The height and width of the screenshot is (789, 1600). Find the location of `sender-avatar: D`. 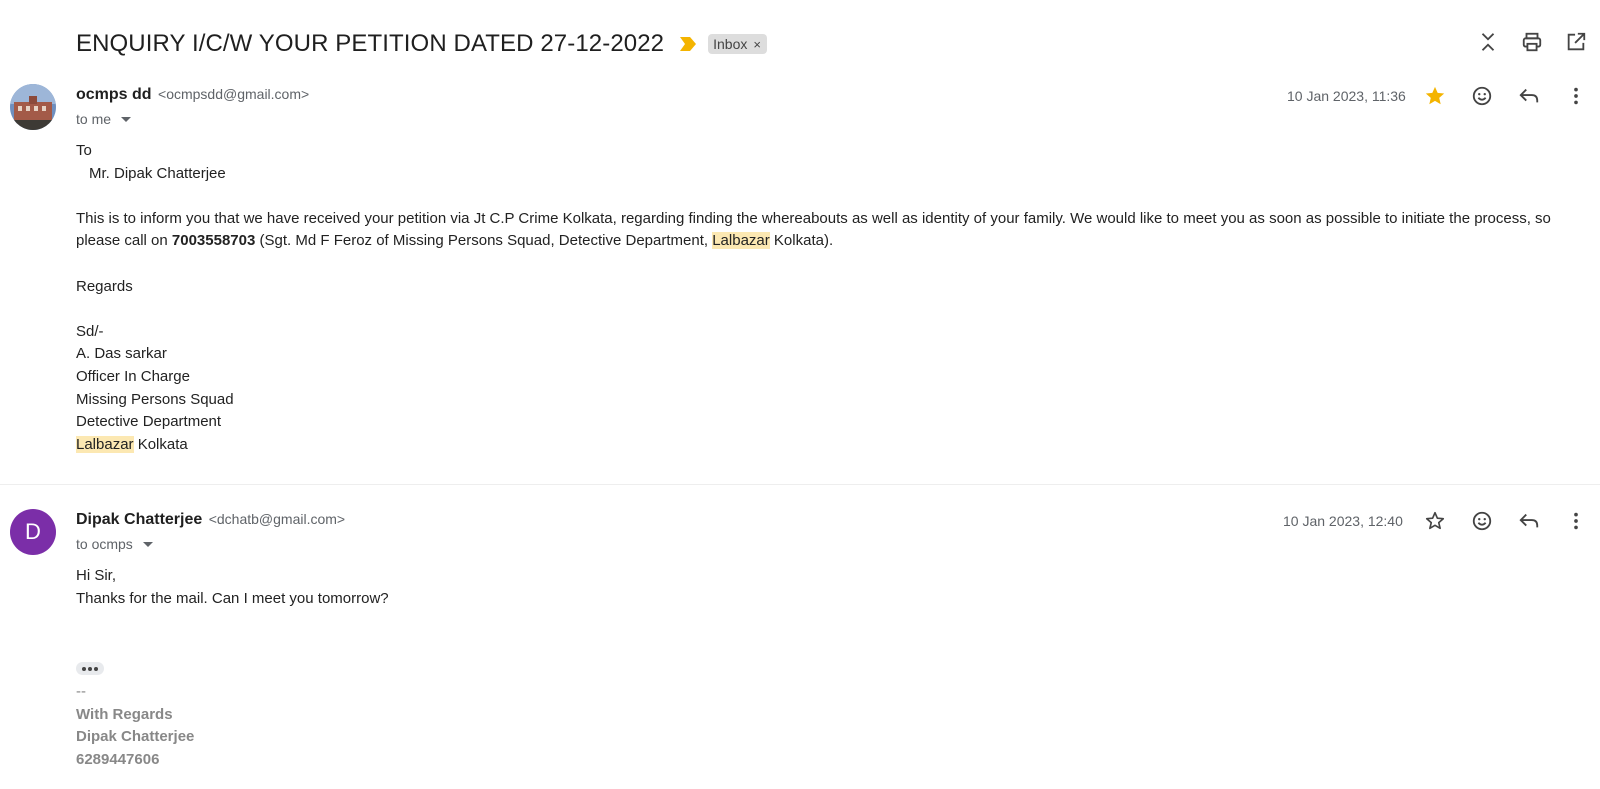

sender-avatar: D is located at coordinates (33, 532).